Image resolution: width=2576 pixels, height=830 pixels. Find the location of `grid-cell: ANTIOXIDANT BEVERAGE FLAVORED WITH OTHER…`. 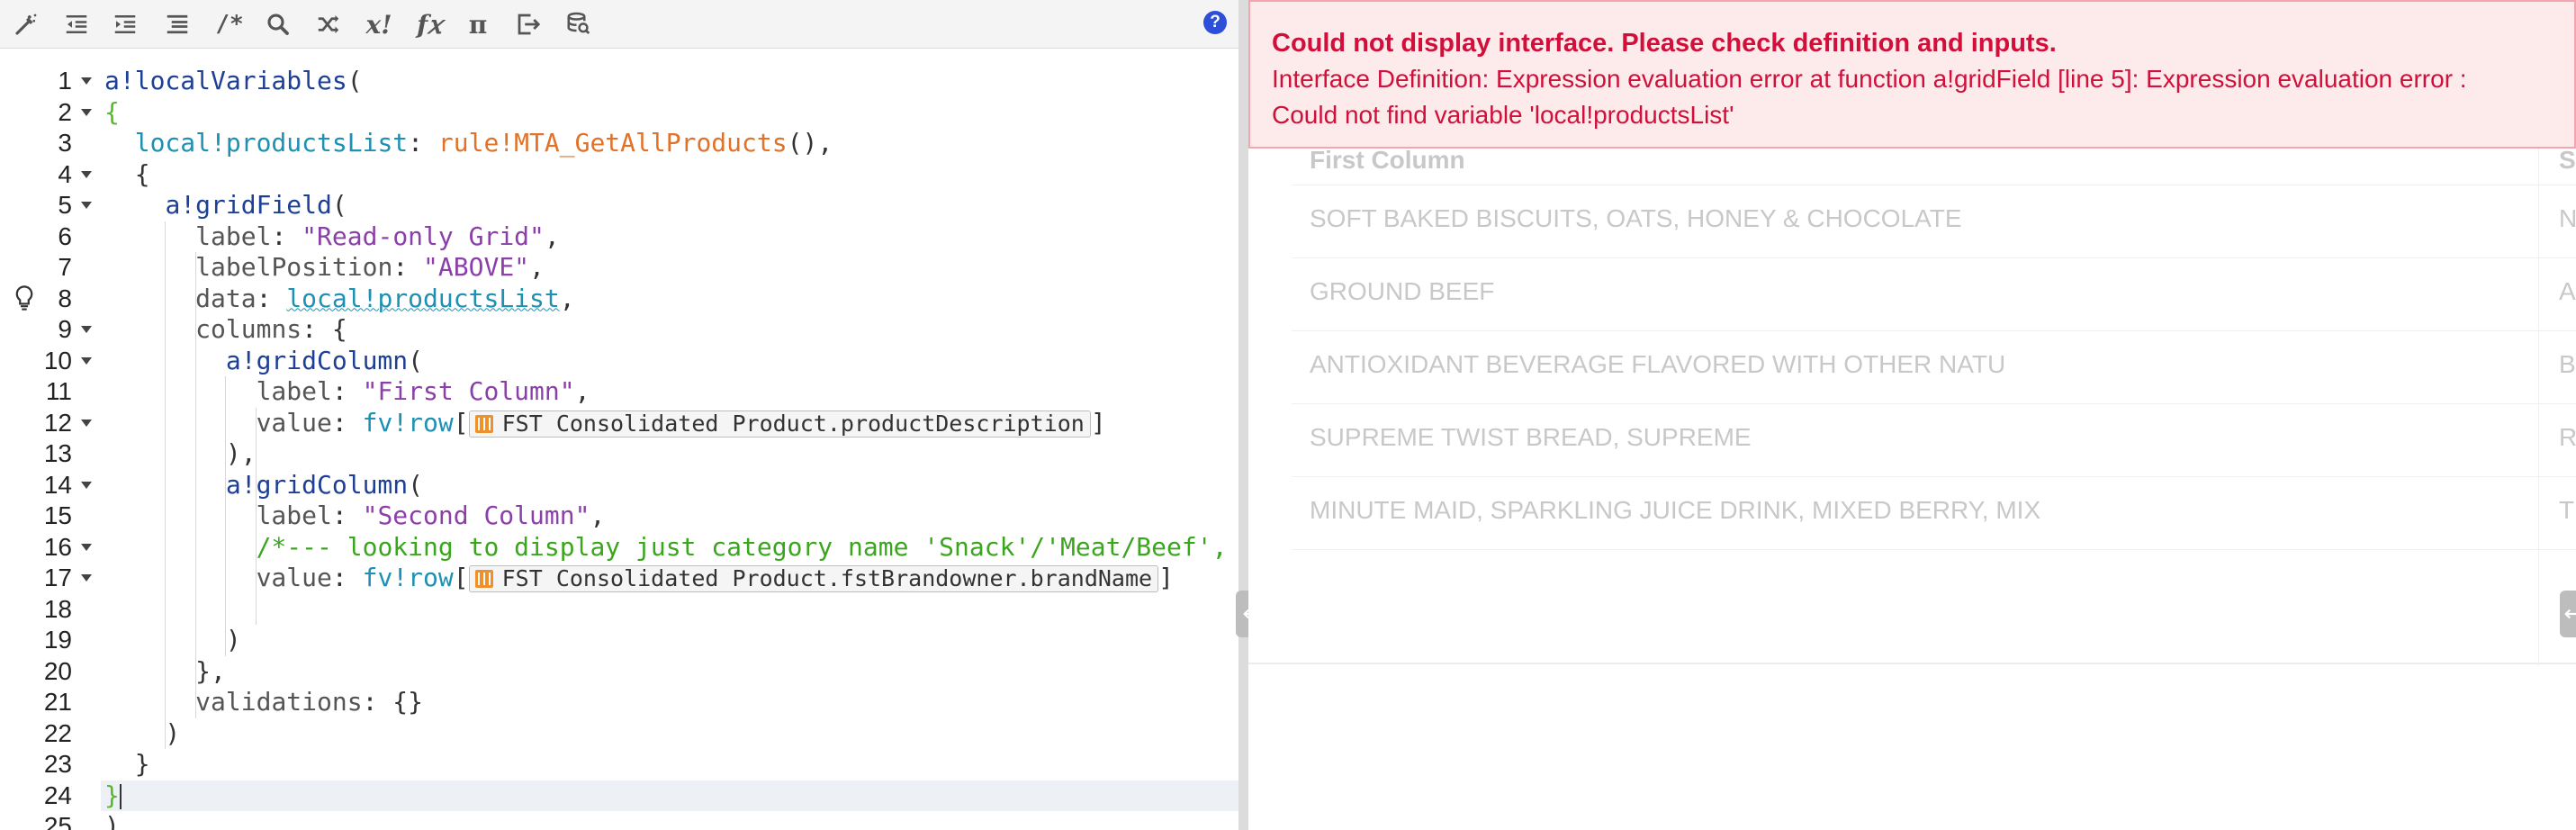

grid-cell: ANTIOXIDANT BEVERAGE FLAVORED WITH OTHER… is located at coordinates (1658, 364).